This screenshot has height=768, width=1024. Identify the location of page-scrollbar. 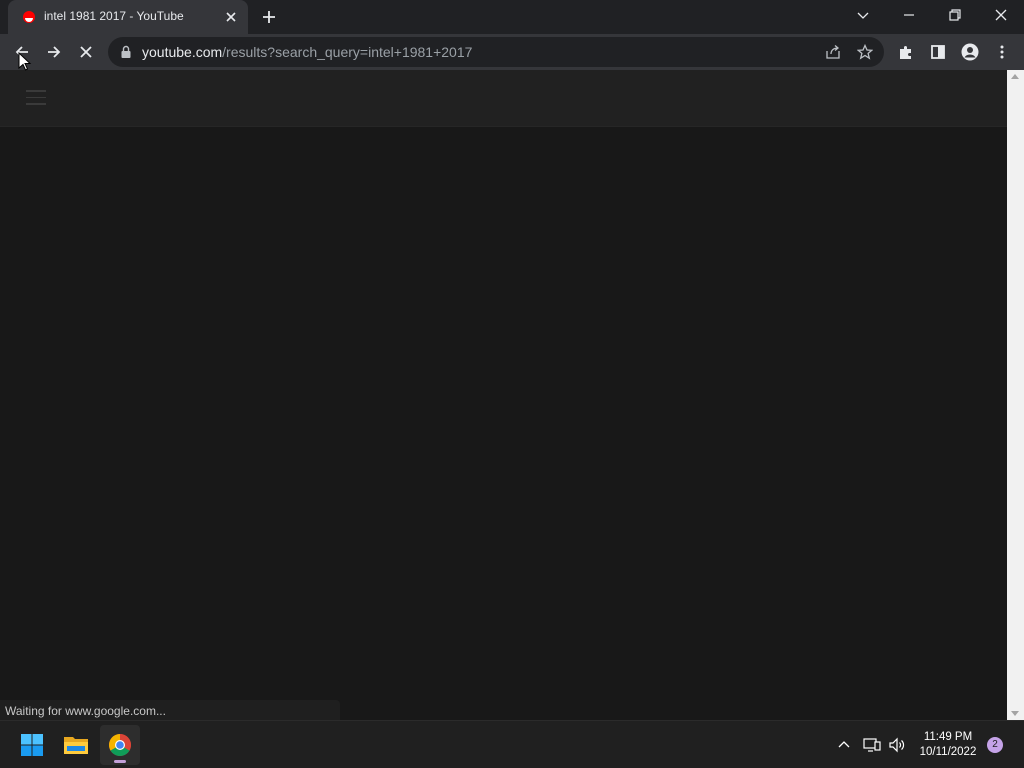
(1015, 395).